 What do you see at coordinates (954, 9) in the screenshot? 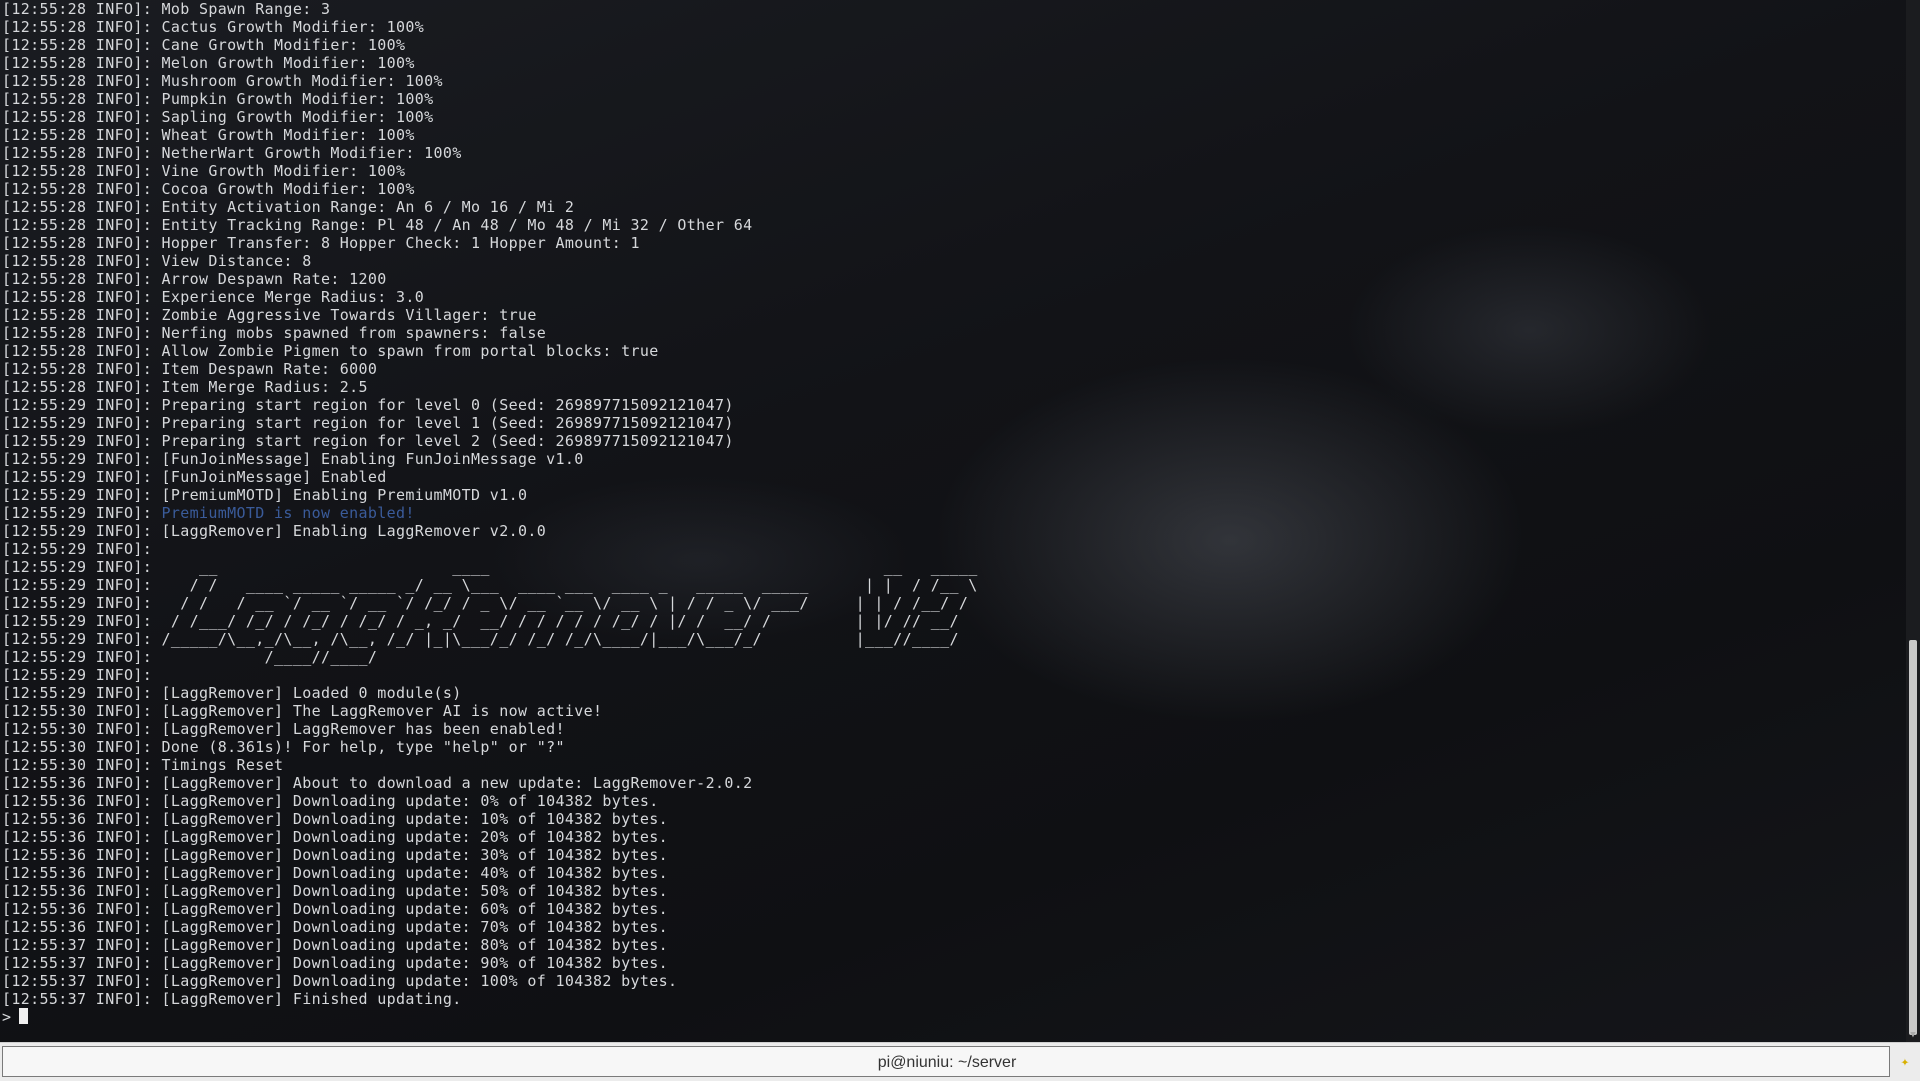
I see `log-line: [12:55:28 INFO]: Mob Spawn Range: 3` at bounding box center [954, 9].